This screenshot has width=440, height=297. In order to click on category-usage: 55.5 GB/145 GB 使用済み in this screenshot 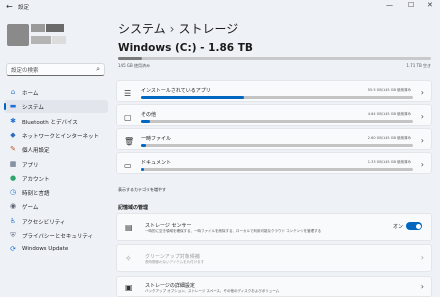, I will do `click(389, 90)`.